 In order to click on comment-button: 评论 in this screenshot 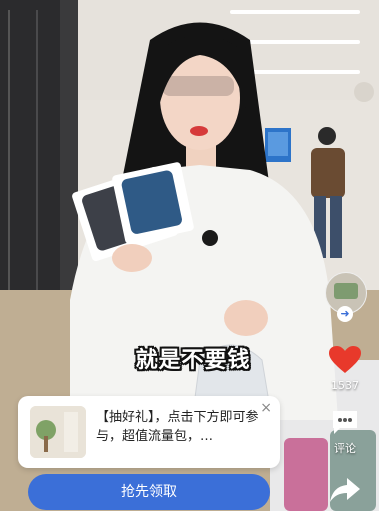, I will do `click(345, 432)`.